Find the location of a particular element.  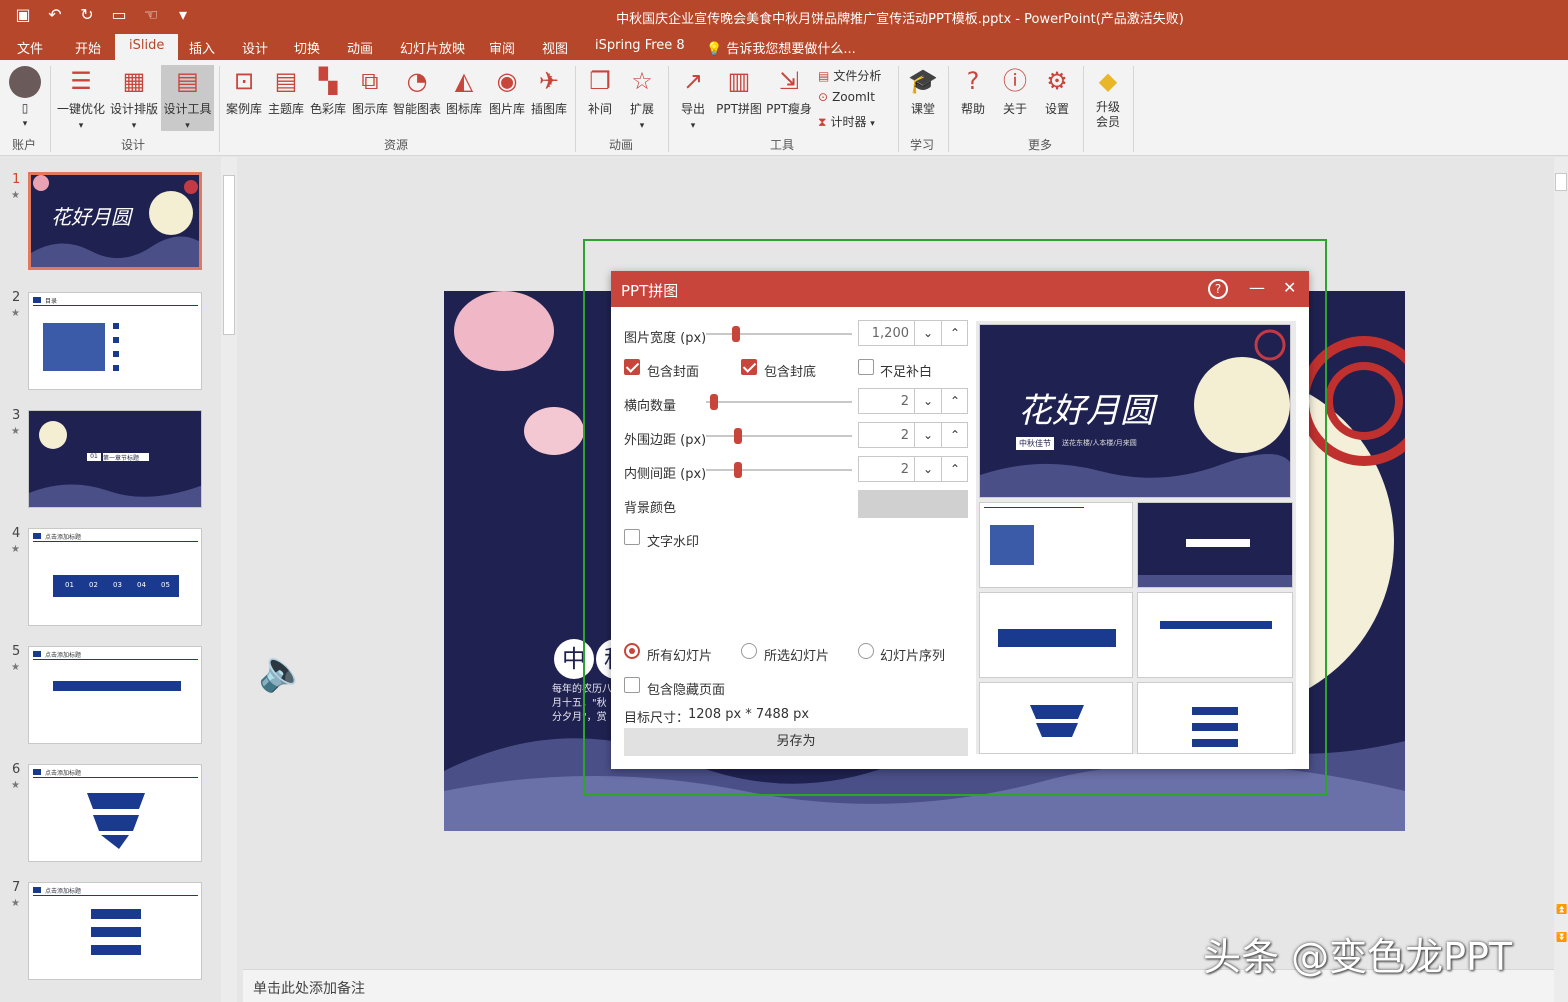

design-layout-button: ▦ 设计排版 ▾ is located at coordinates (134, 98).